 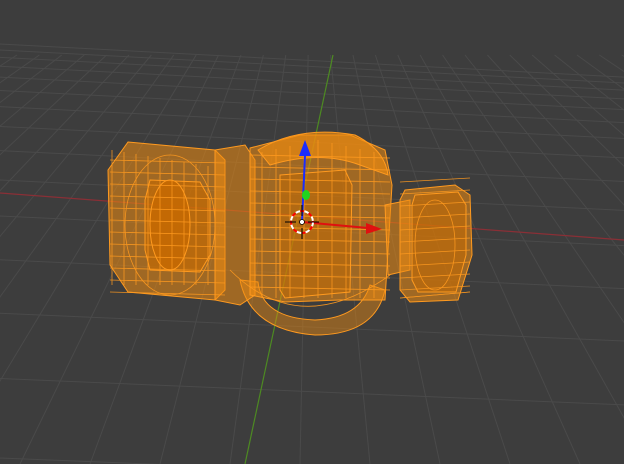 I want to click on translate-y-handle-icon, so click(x=306, y=195).